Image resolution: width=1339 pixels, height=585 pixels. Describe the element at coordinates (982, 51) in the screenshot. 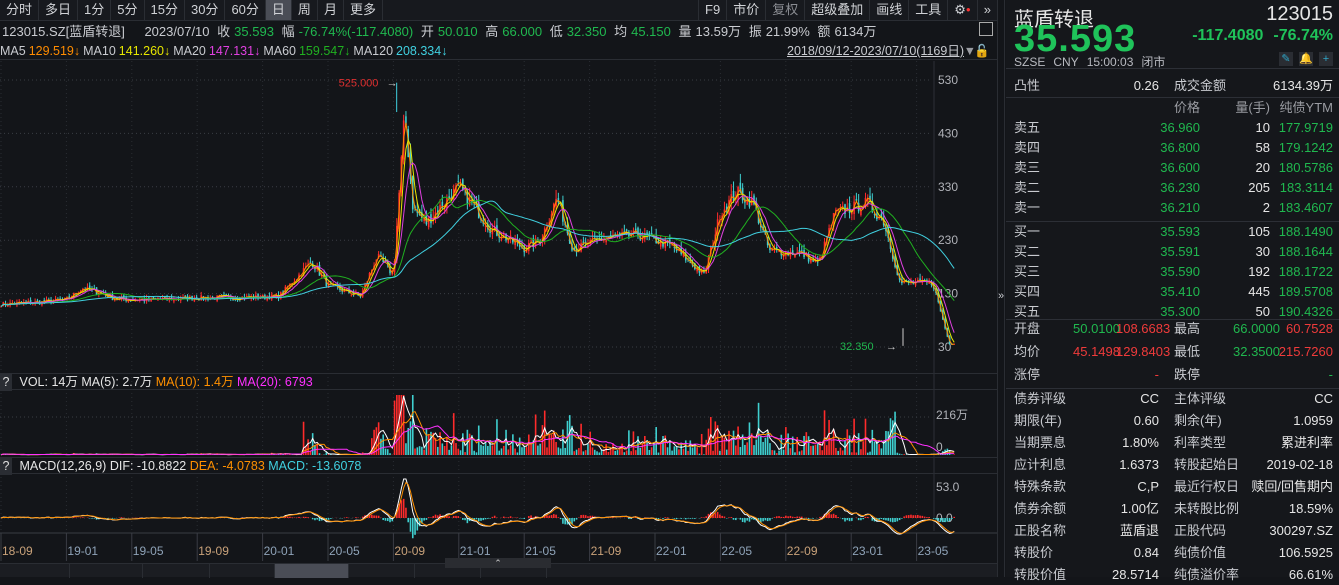

I see `lock-icon: 🔓` at that location.